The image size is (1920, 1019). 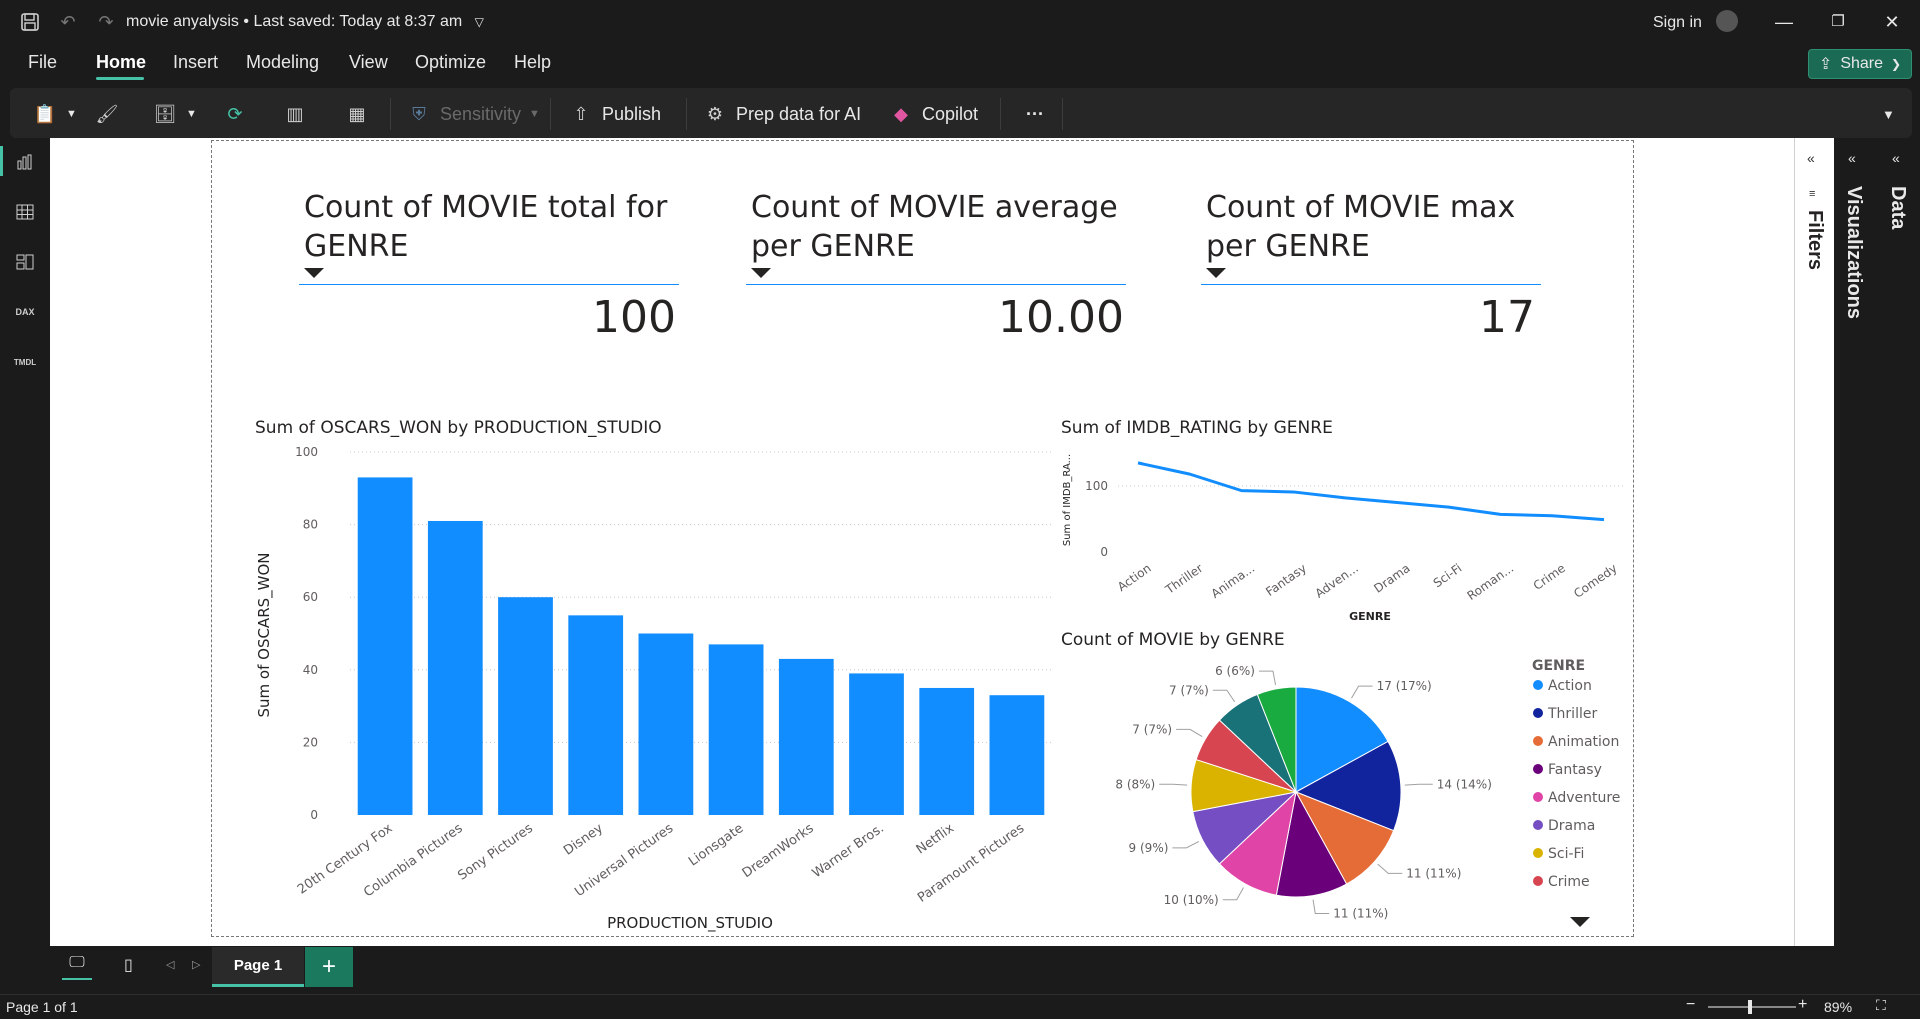 What do you see at coordinates (195, 62) in the screenshot?
I see `menu-insert: Insert` at bounding box center [195, 62].